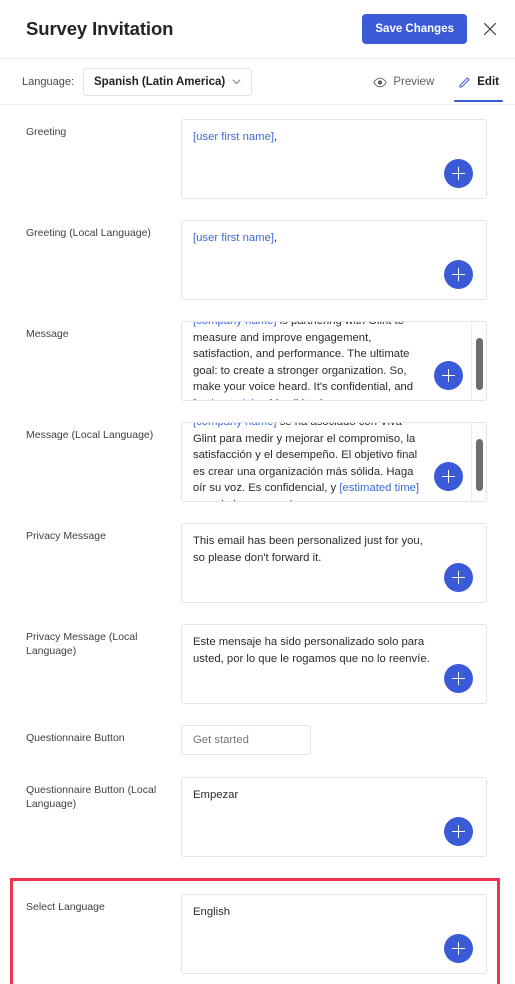 Image resolution: width=515 pixels, height=984 pixels. What do you see at coordinates (490, 29) in the screenshot?
I see `close-icon` at bounding box center [490, 29].